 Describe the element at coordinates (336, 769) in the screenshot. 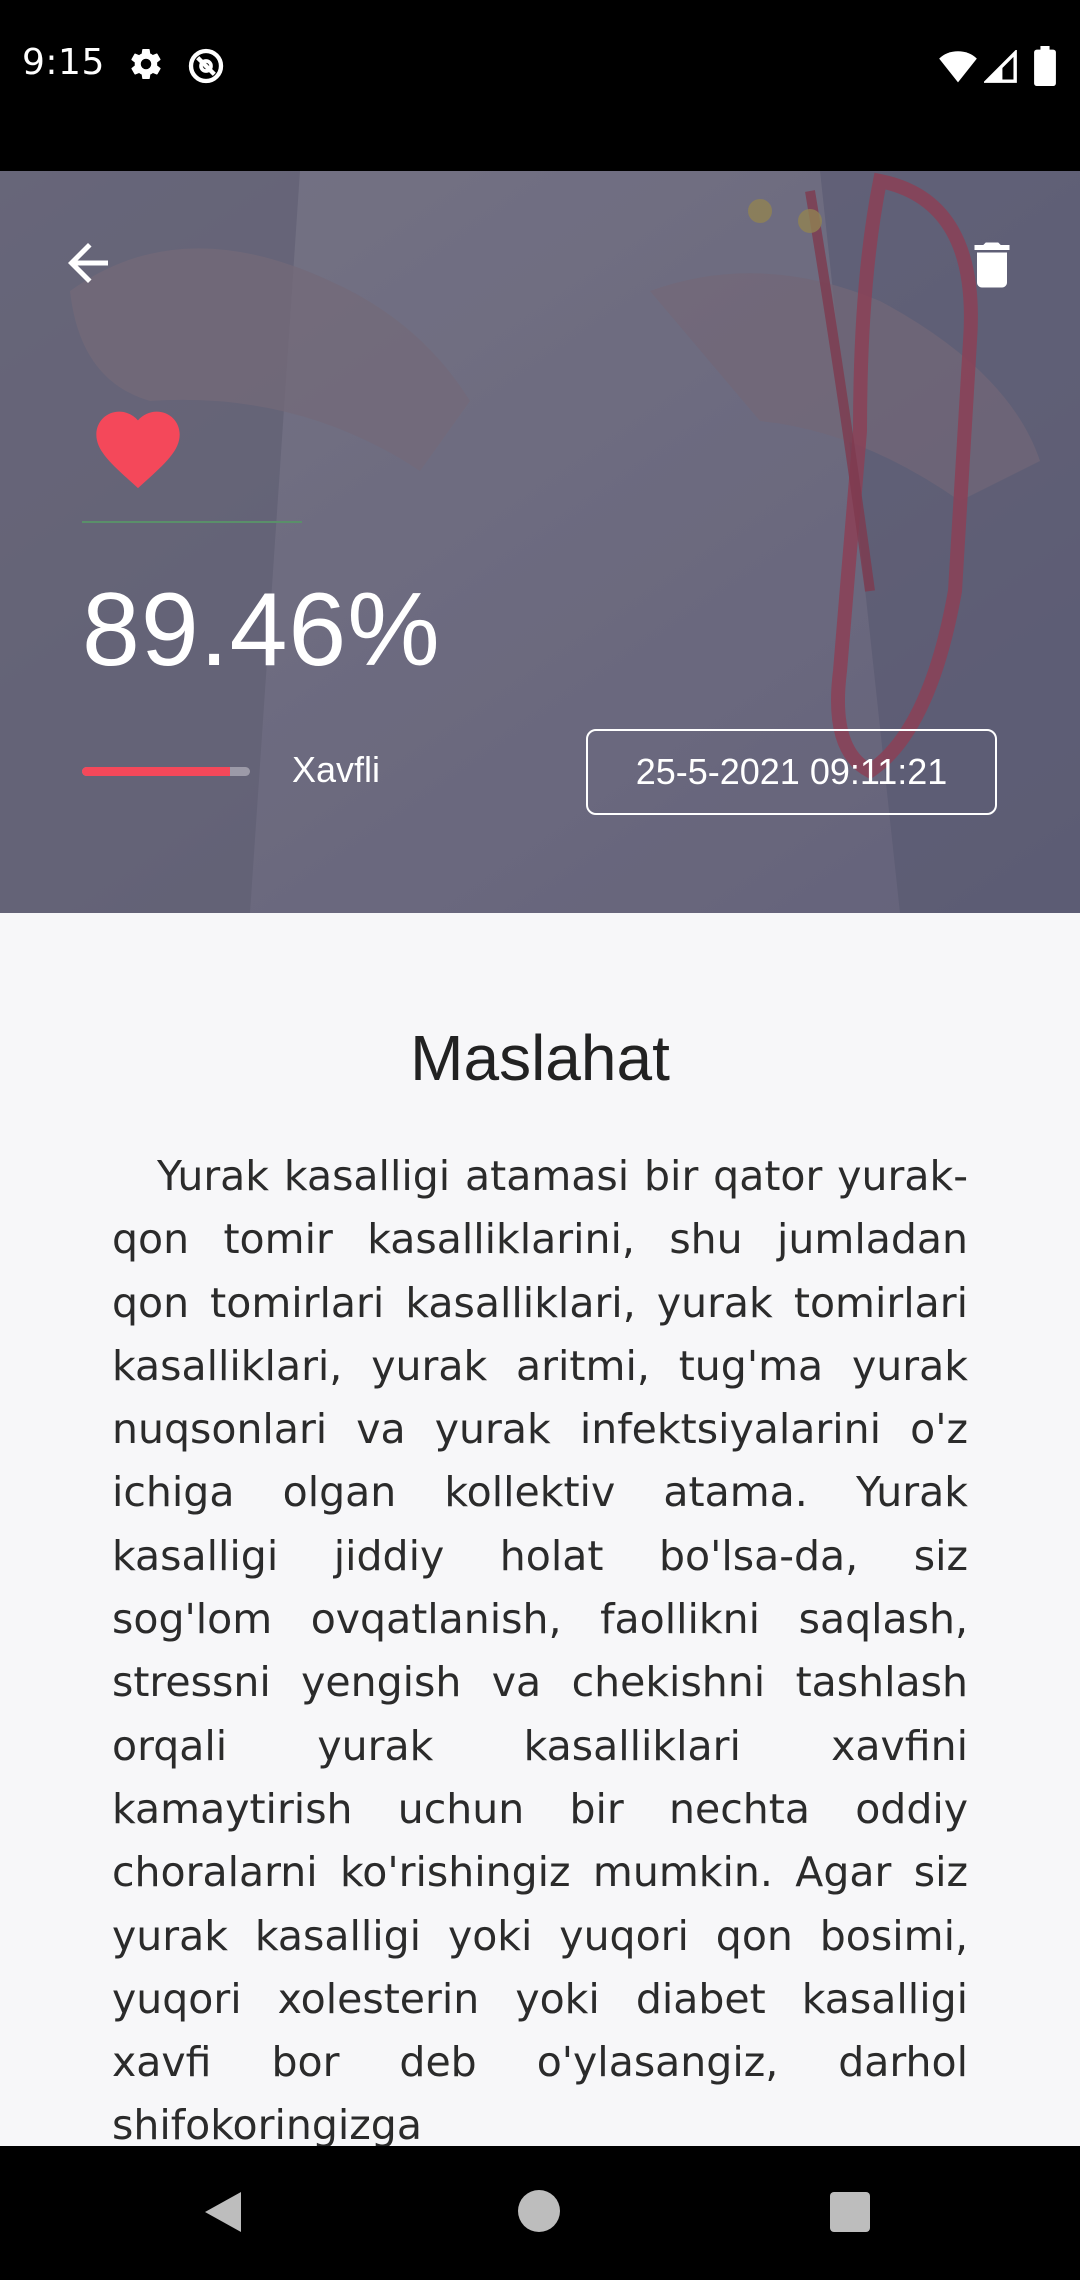

I see `risk-level-label: Xavfli` at that location.